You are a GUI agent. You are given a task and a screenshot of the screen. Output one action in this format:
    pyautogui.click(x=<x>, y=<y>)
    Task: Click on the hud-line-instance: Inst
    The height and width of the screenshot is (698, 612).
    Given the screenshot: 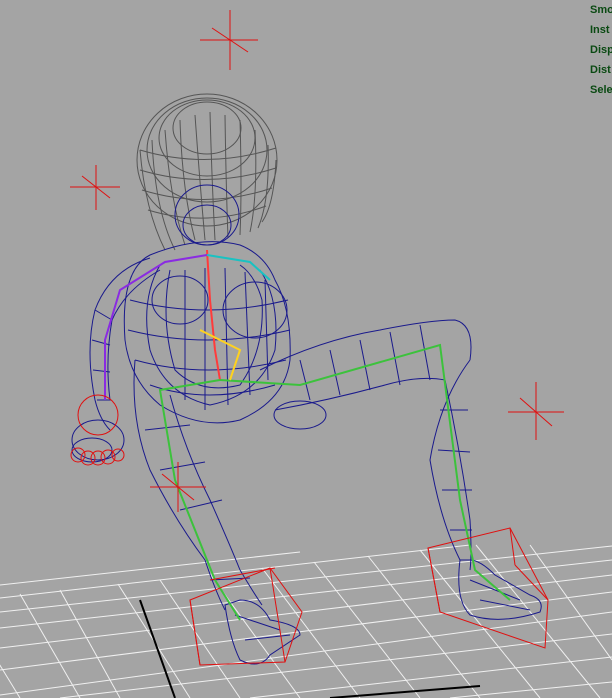 What is the action you would take?
    pyautogui.click(x=600, y=30)
    